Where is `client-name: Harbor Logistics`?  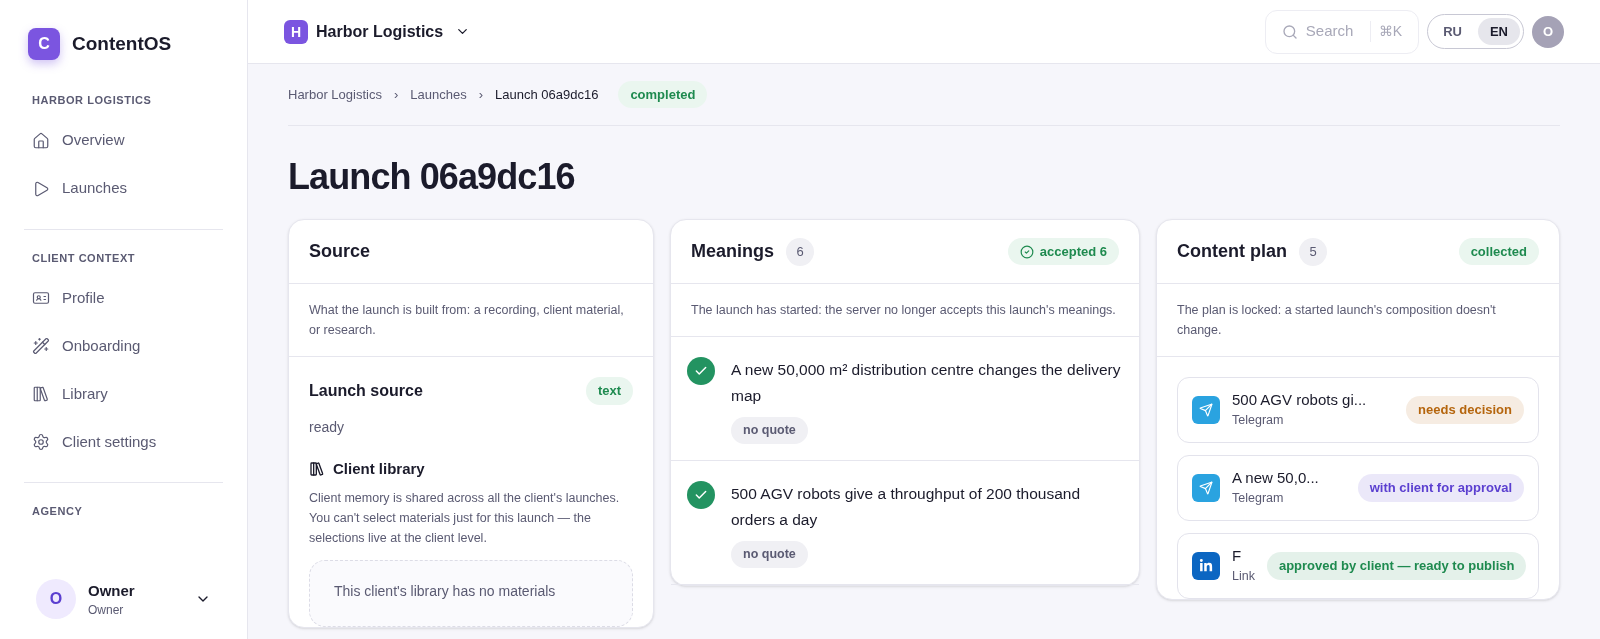
client-name: Harbor Logistics is located at coordinates (380, 31).